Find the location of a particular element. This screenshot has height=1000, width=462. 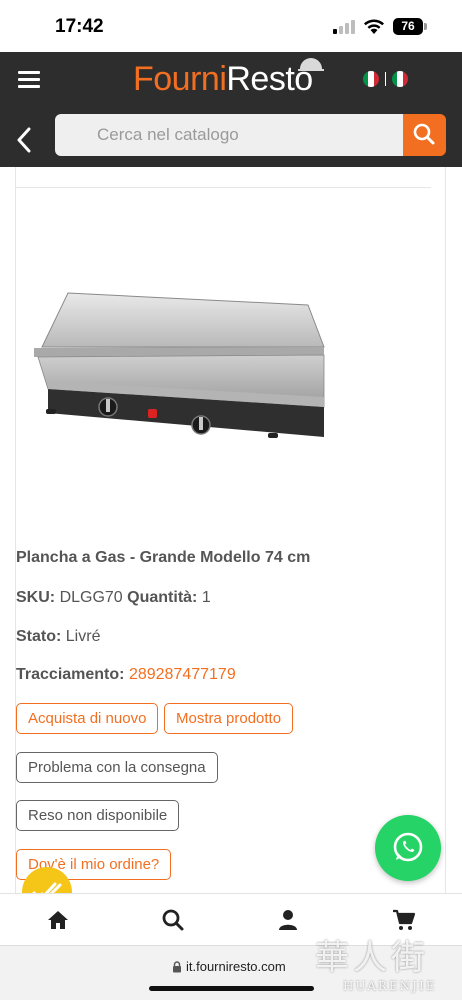

cart-icon is located at coordinates (404, 920).